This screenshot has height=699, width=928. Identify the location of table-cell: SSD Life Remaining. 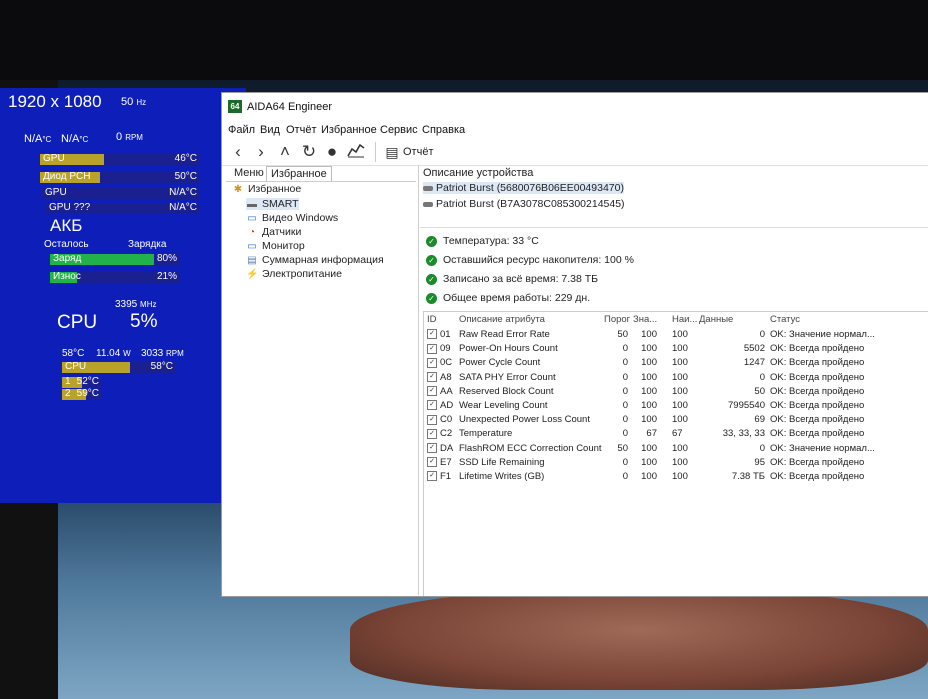
(502, 462).